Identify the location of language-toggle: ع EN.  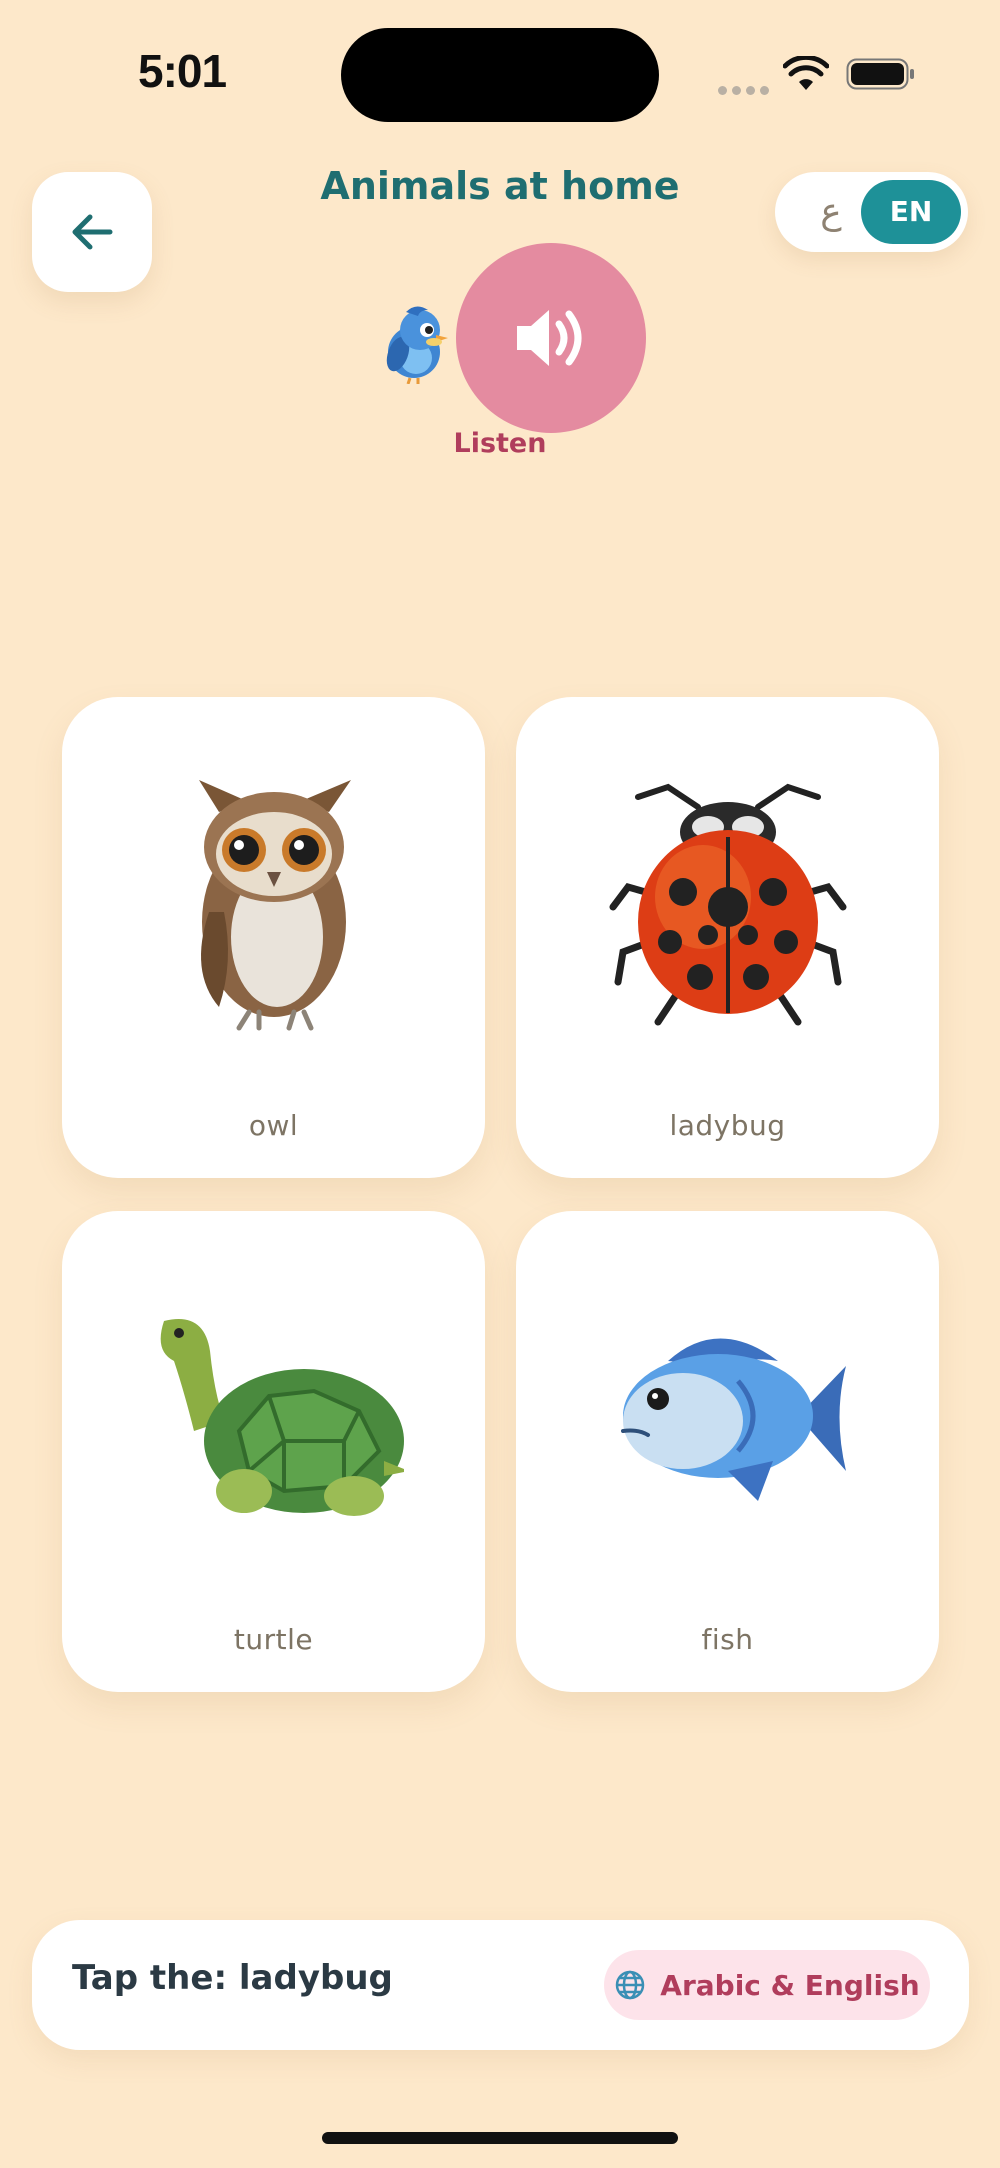
(871, 212).